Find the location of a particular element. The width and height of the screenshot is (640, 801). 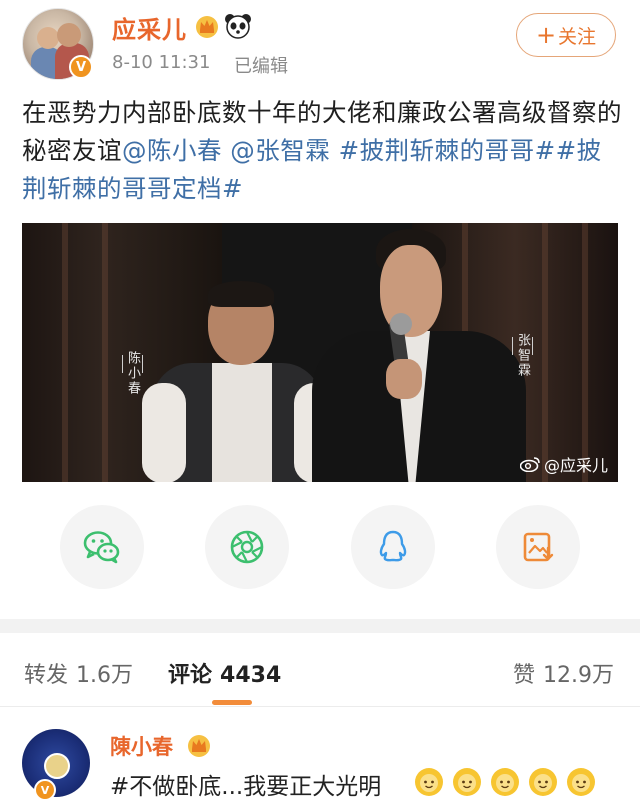

watermark: @应采儿 is located at coordinates (563, 464).